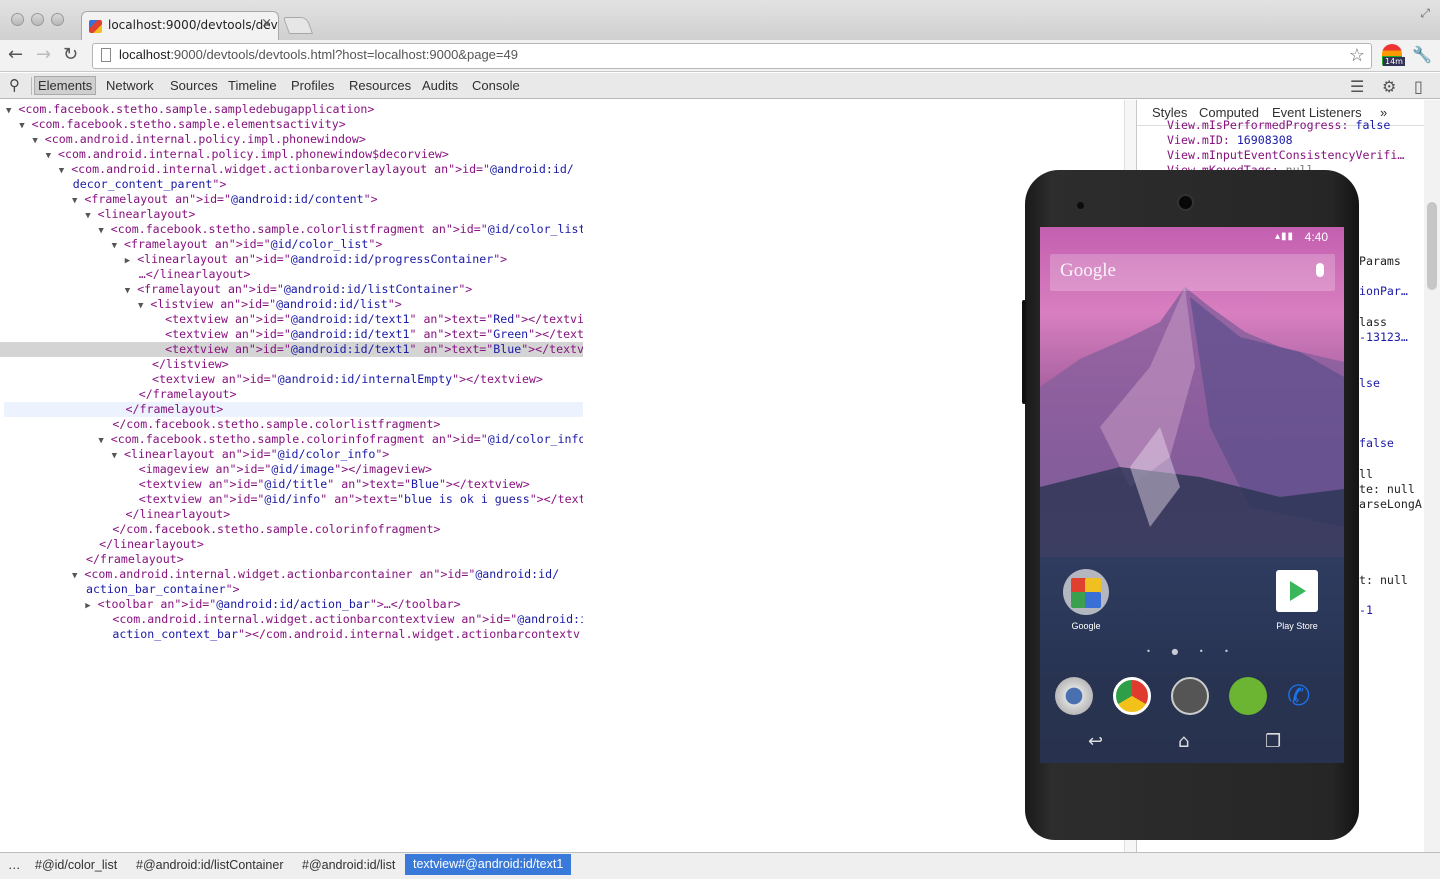 The height and width of the screenshot is (879, 1440). I want to click on recents-key-icon: ❐, so click(1273, 741).